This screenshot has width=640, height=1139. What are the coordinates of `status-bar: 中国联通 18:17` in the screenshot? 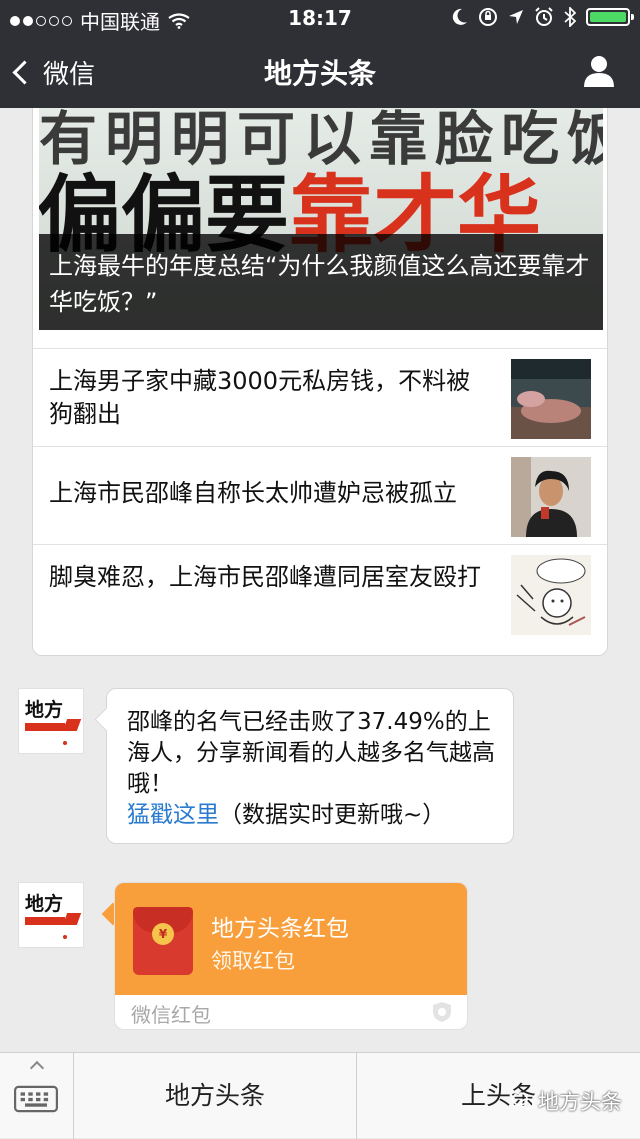 It's located at (320, 18).